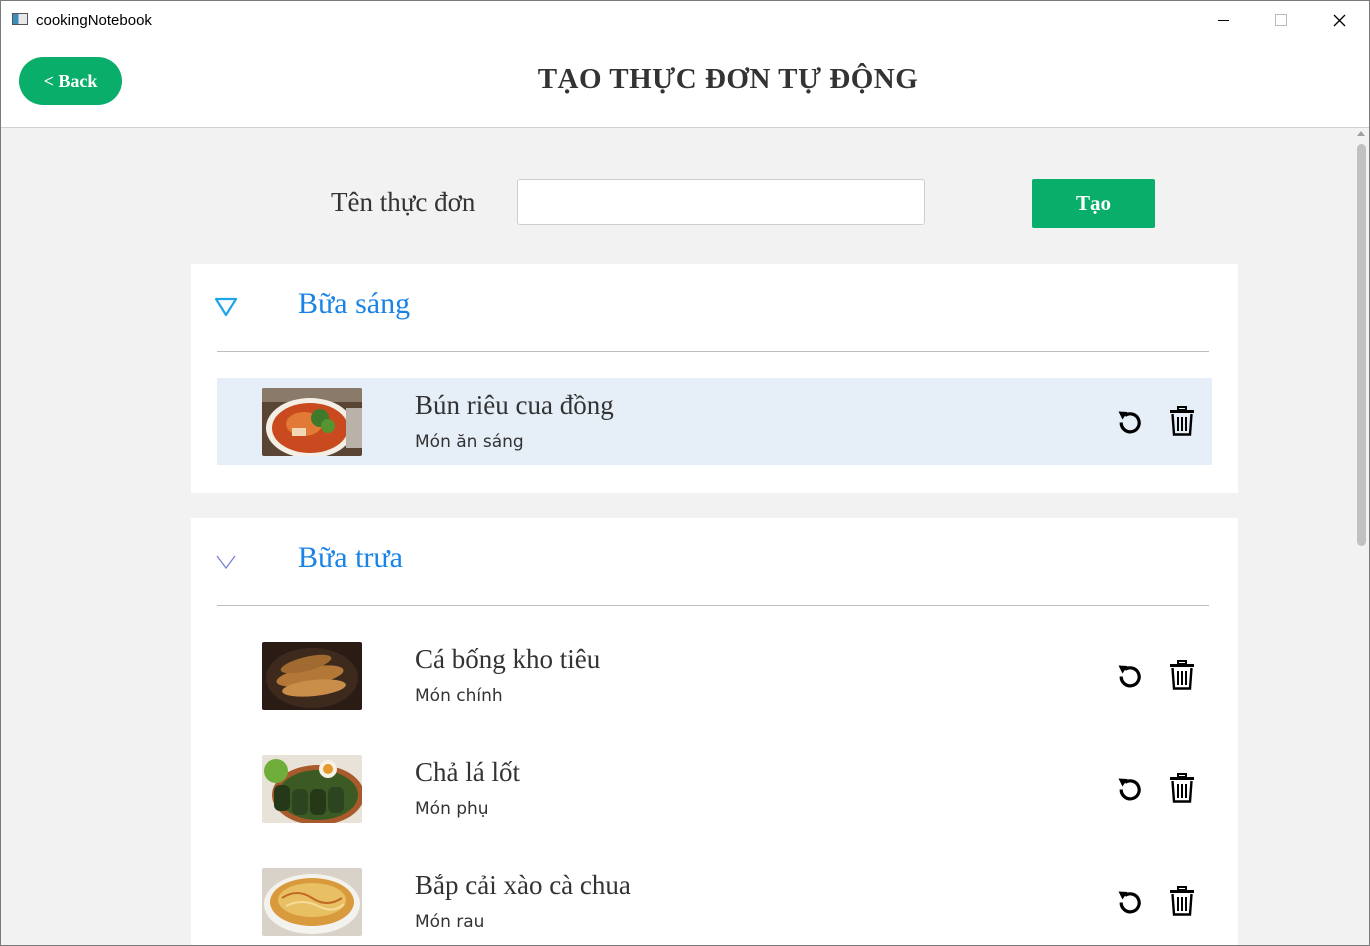  What do you see at coordinates (714, 421) in the screenshot?
I see `dish-row: Bún riêu cua đồng Món ăn sáng` at bounding box center [714, 421].